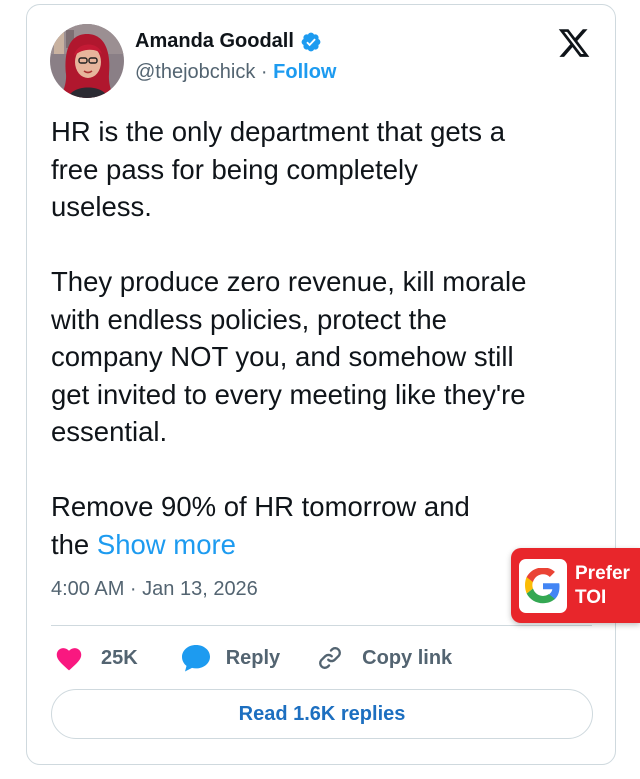 The height and width of the screenshot is (779, 640). I want to click on tweet-timestamp: 4:00 AM · Jan 13, 2026, so click(154, 589).